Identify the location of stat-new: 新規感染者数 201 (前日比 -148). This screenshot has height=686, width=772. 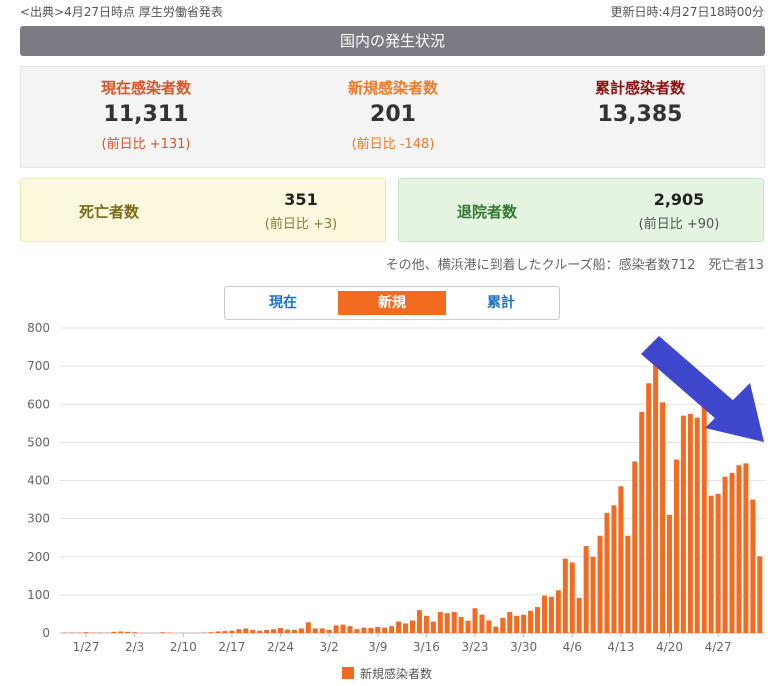
(393, 114).